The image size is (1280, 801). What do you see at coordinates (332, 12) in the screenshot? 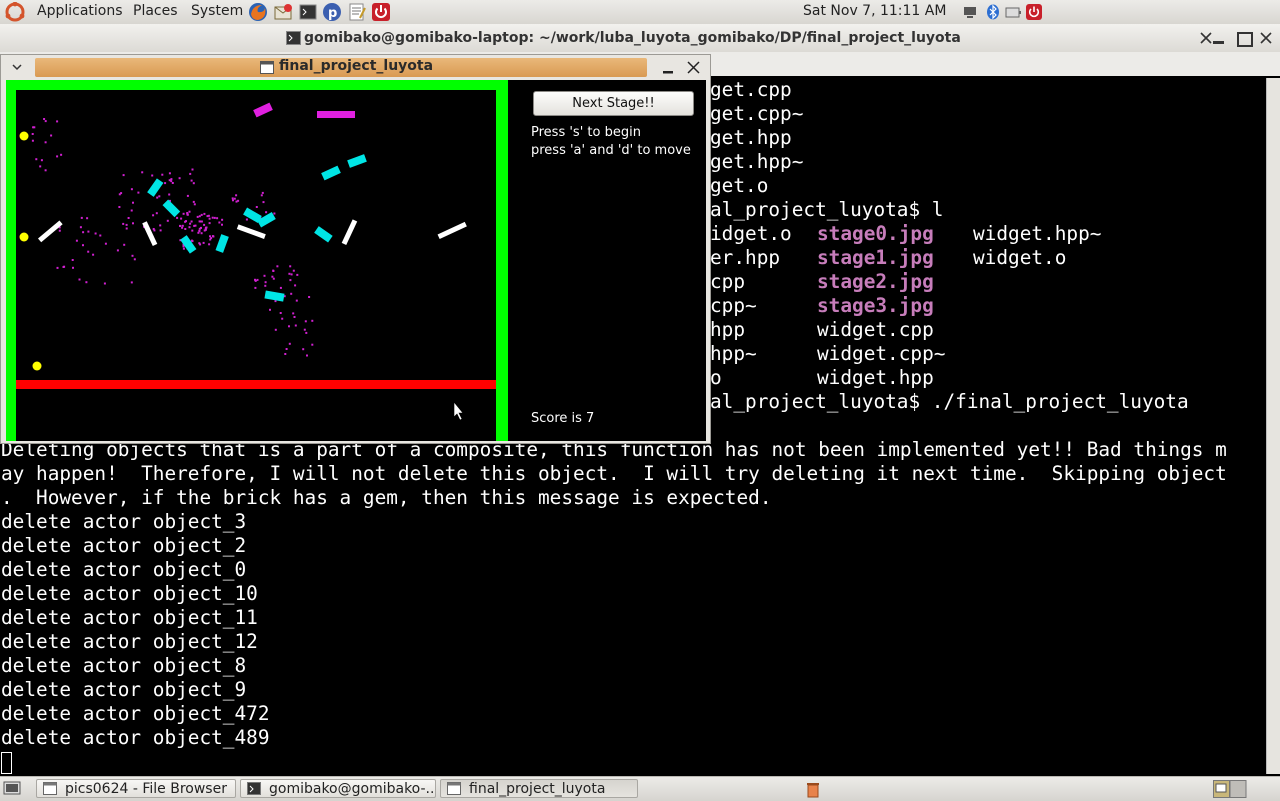
I see `pidgin-icon: p` at bounding box center [332, 12].